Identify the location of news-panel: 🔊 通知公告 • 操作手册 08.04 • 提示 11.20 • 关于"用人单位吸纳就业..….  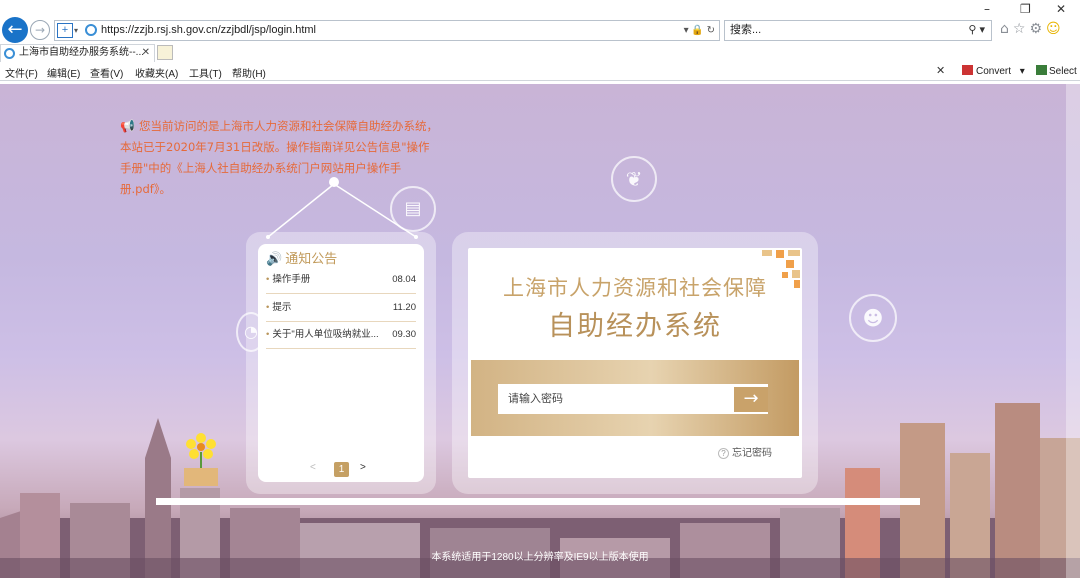
(341, 363).